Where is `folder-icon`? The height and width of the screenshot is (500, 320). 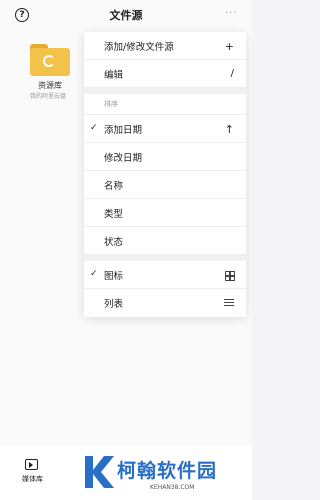 folder-icon is located at coordinates (50, 60).